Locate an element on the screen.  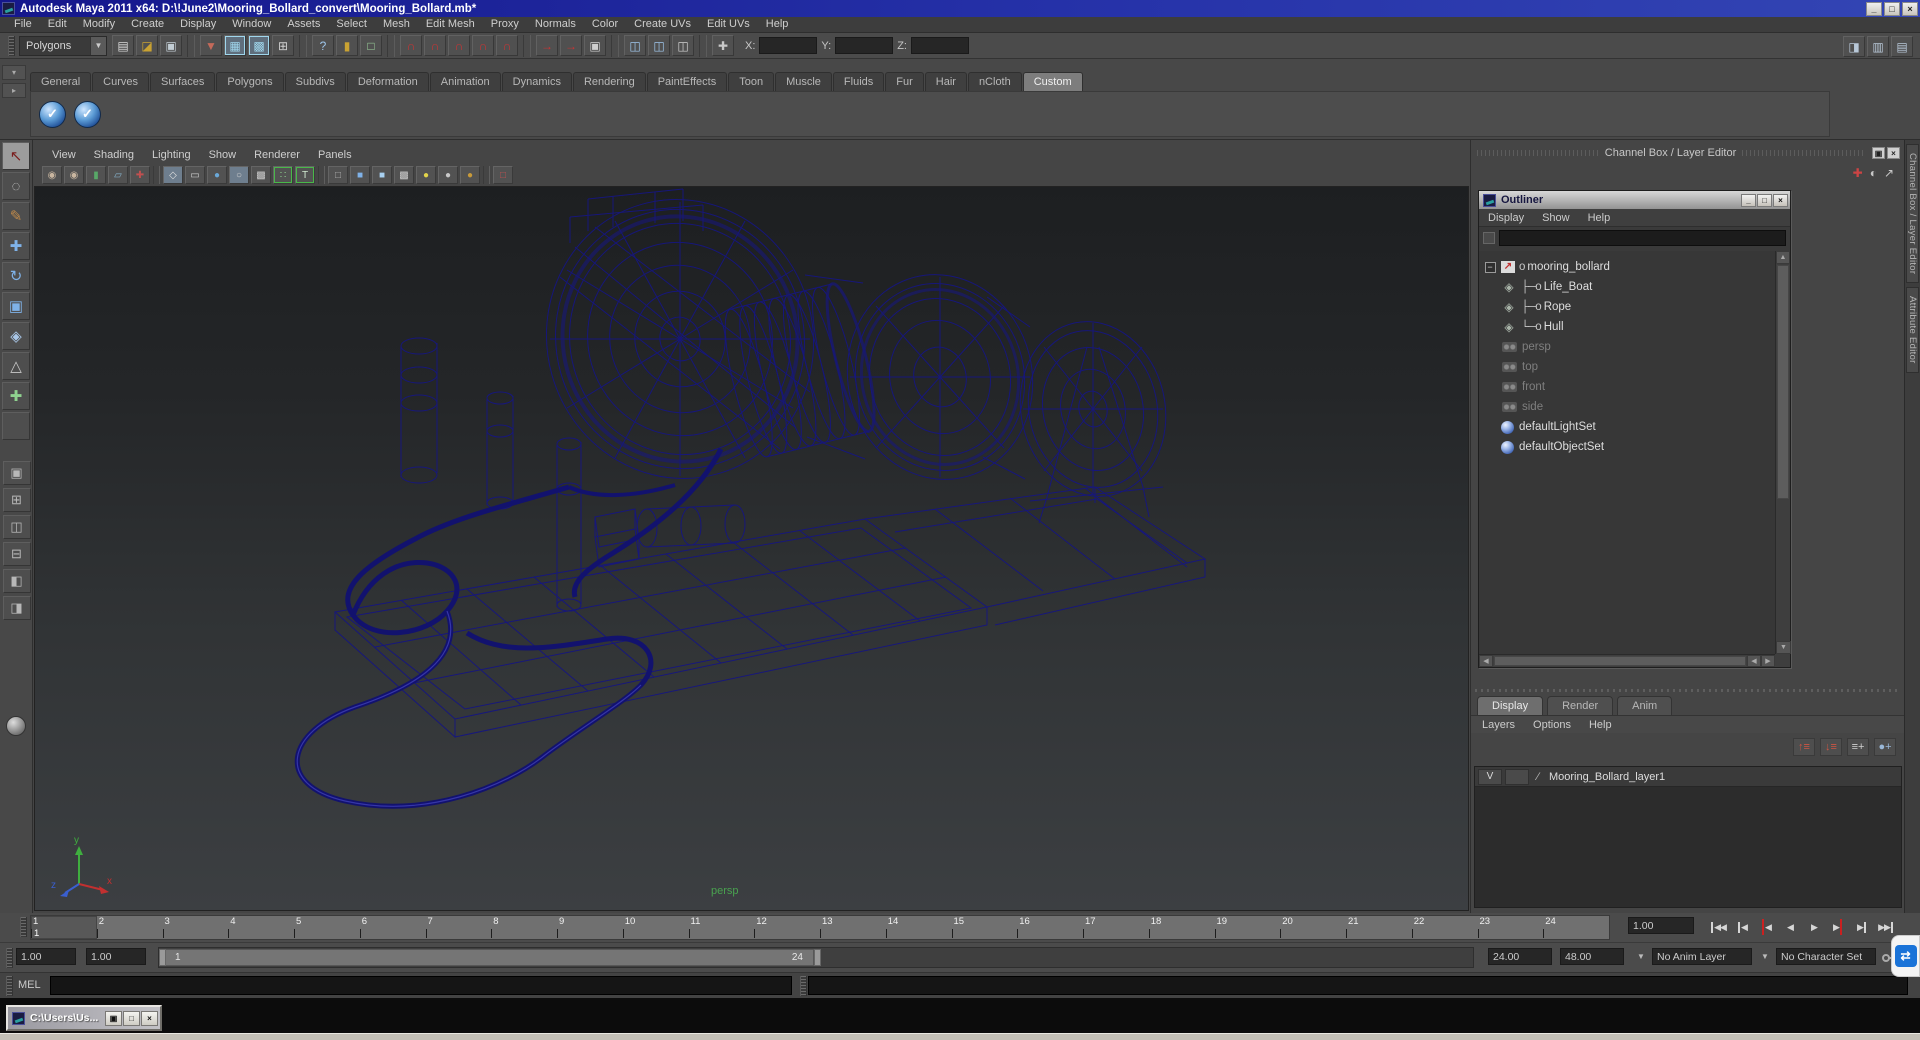
outliner-item-side: side is located at coordinates (1627, 407).